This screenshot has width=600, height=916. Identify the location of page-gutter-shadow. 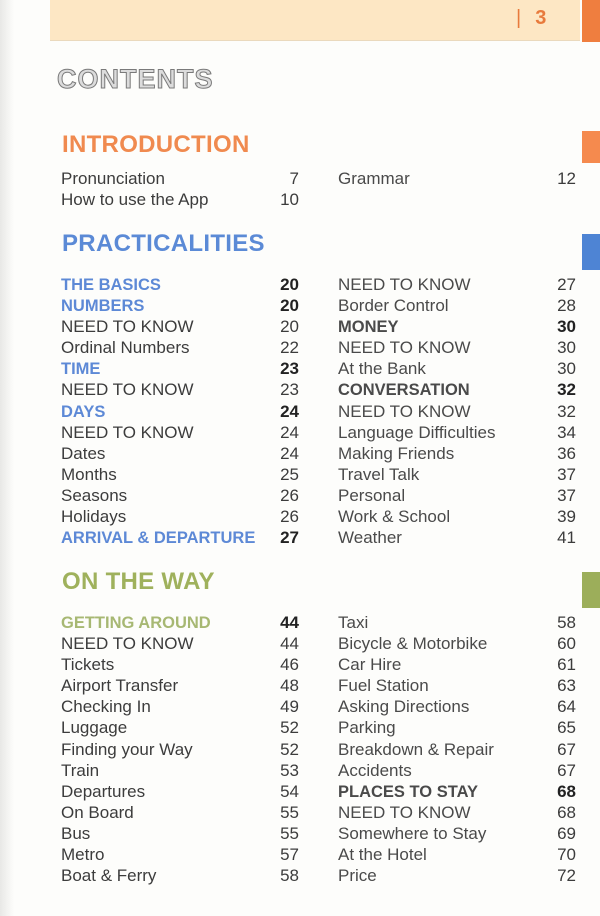
(7, 458).